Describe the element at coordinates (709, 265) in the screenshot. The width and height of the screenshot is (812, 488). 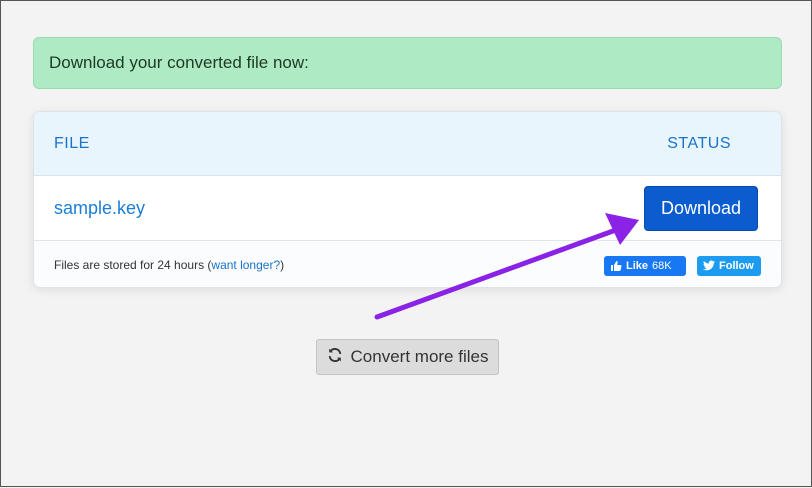
I see `twitter-bird-icon` at that location.